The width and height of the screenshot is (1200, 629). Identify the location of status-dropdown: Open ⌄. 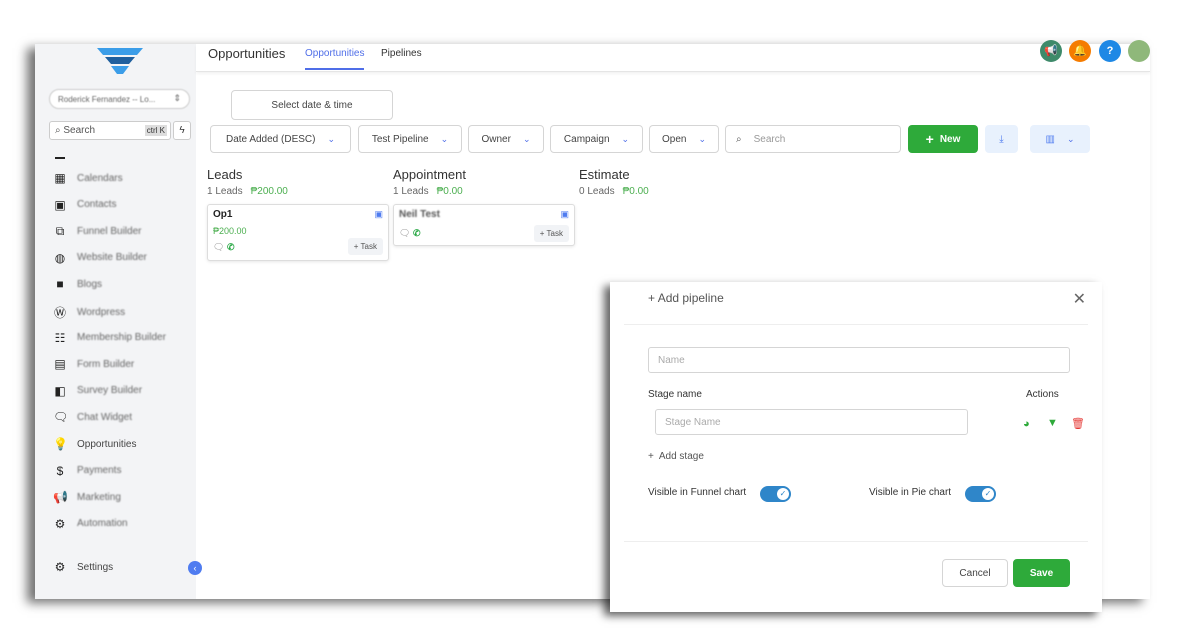
(684, 139).